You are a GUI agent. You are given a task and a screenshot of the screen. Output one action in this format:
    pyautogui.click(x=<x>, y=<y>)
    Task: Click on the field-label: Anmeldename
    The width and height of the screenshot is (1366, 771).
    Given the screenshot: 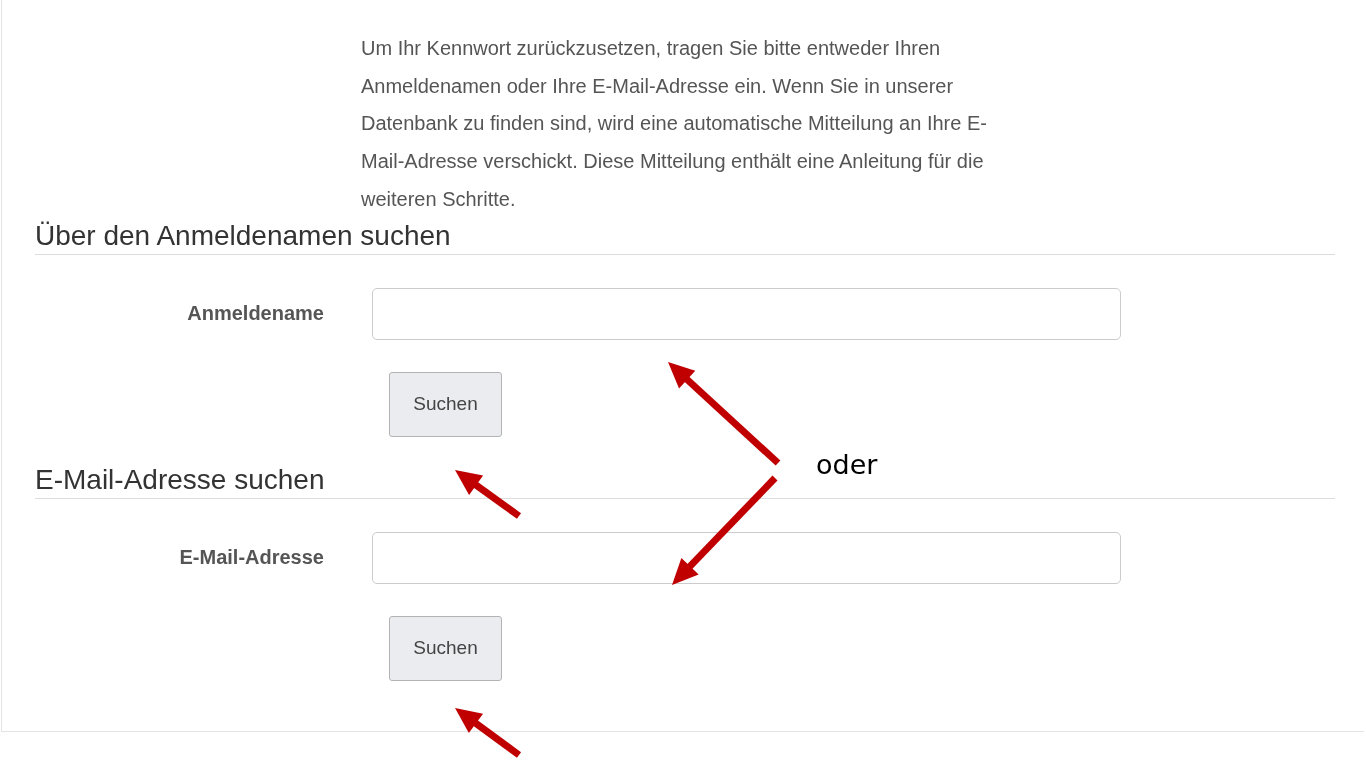 What is the action you would take?
    pyautogui.click(x=255, y=313)
    